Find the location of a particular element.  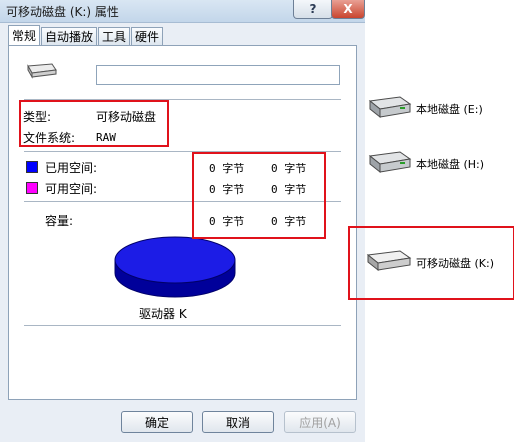

highlight-box-type is located at coordinates (94, 123).